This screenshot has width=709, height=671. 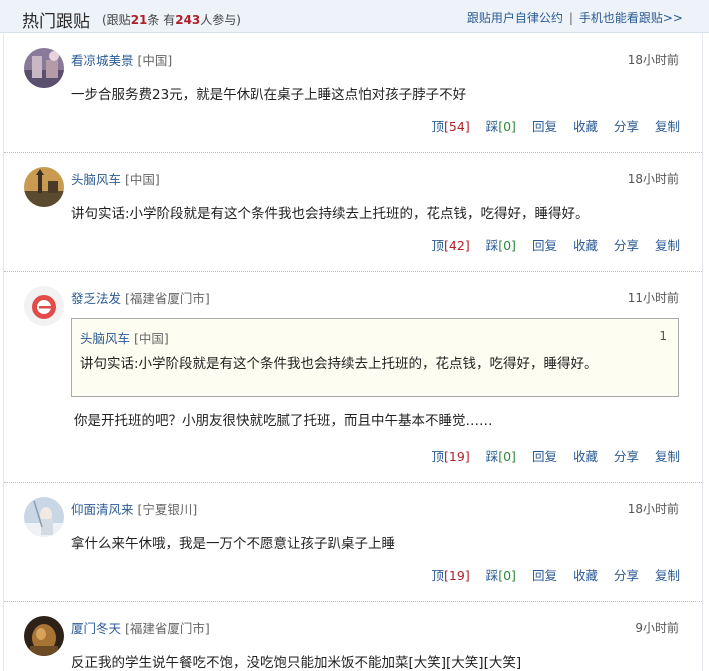 I want to click on comment-actions: 顶[42] 踩[0] 回复 收藏 分享 复制, so click(x=548, y=244).